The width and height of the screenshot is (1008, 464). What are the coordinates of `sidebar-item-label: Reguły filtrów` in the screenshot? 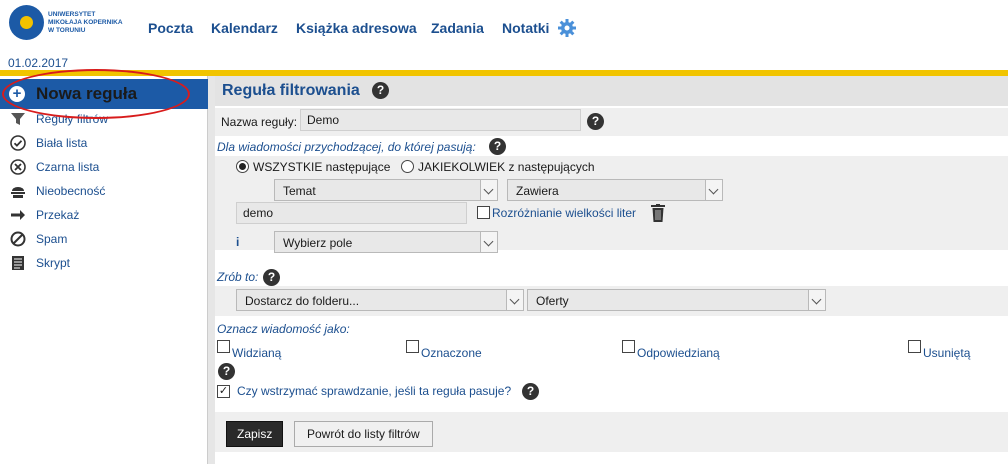 It's located at (72, 119).